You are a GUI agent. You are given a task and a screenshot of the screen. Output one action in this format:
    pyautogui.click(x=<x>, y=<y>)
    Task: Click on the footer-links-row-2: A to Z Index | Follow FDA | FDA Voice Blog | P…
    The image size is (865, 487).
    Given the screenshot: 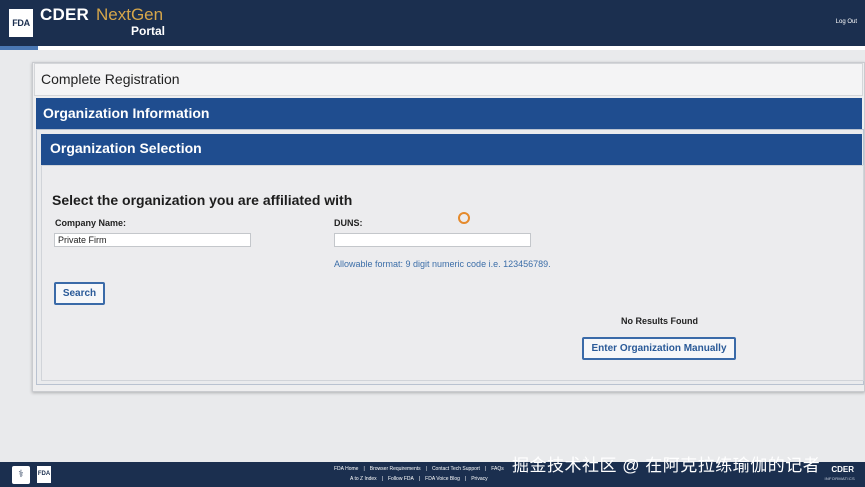 What is the action you would take?
    pyautogui.click(x=419, y=479)
    